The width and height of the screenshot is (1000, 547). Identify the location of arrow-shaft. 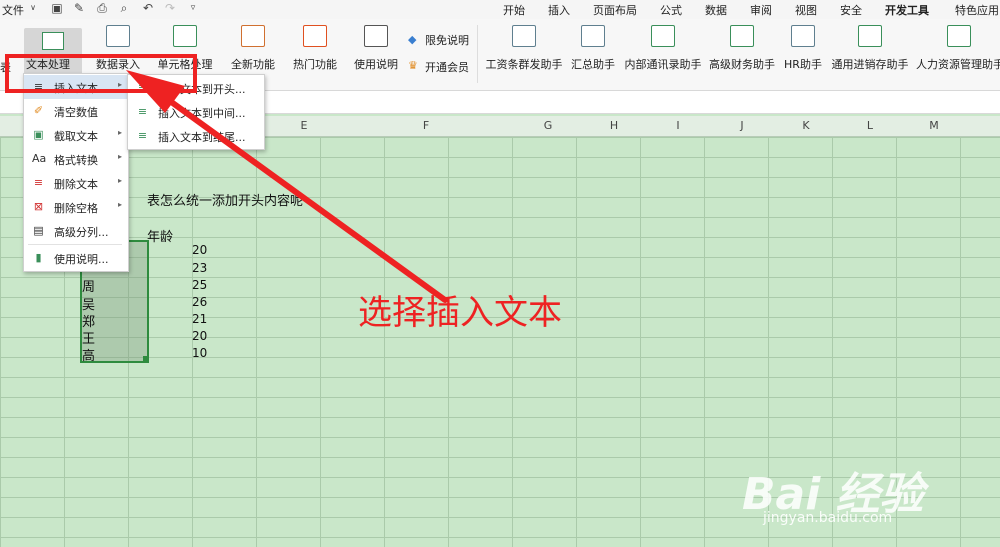
(298, 194).